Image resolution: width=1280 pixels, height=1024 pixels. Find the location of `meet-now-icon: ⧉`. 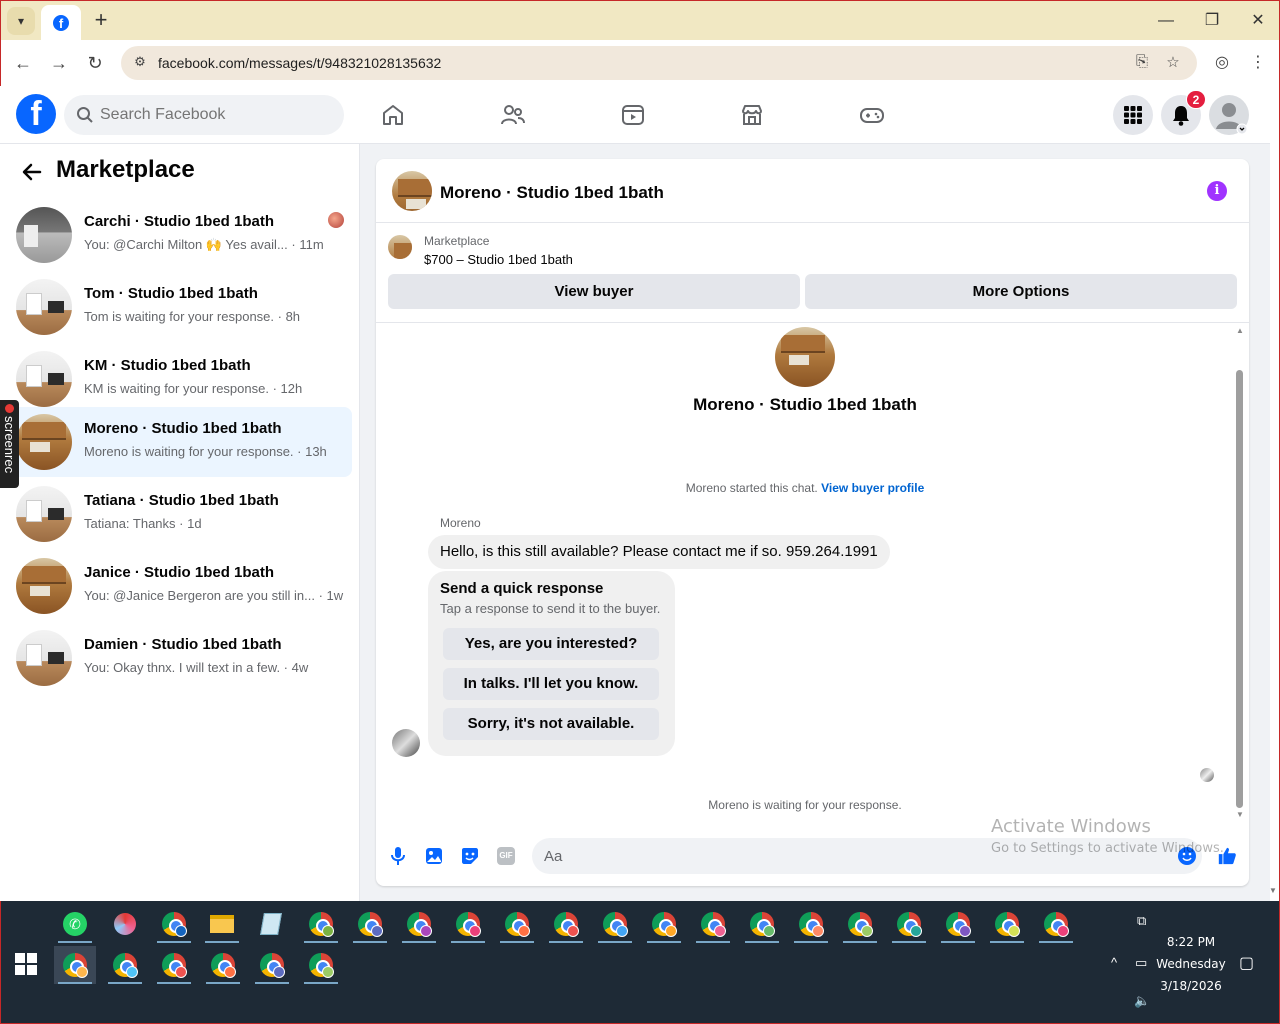

meet-now-icon: ⧉ is located at coordinates (1141, 921).